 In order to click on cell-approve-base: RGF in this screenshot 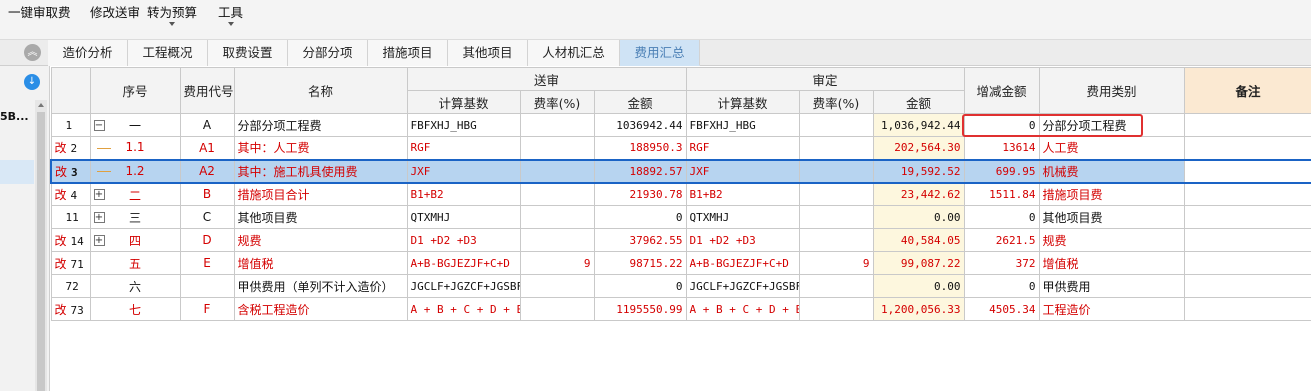, I will do `click(742, 148)`.